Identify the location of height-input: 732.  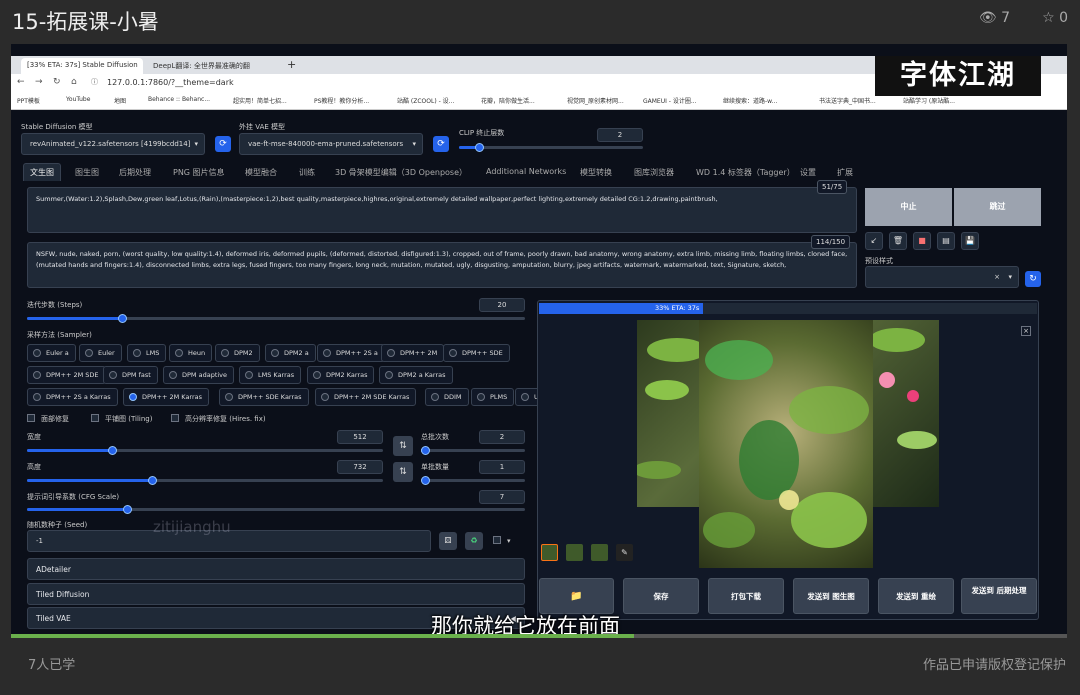
(360, 467).